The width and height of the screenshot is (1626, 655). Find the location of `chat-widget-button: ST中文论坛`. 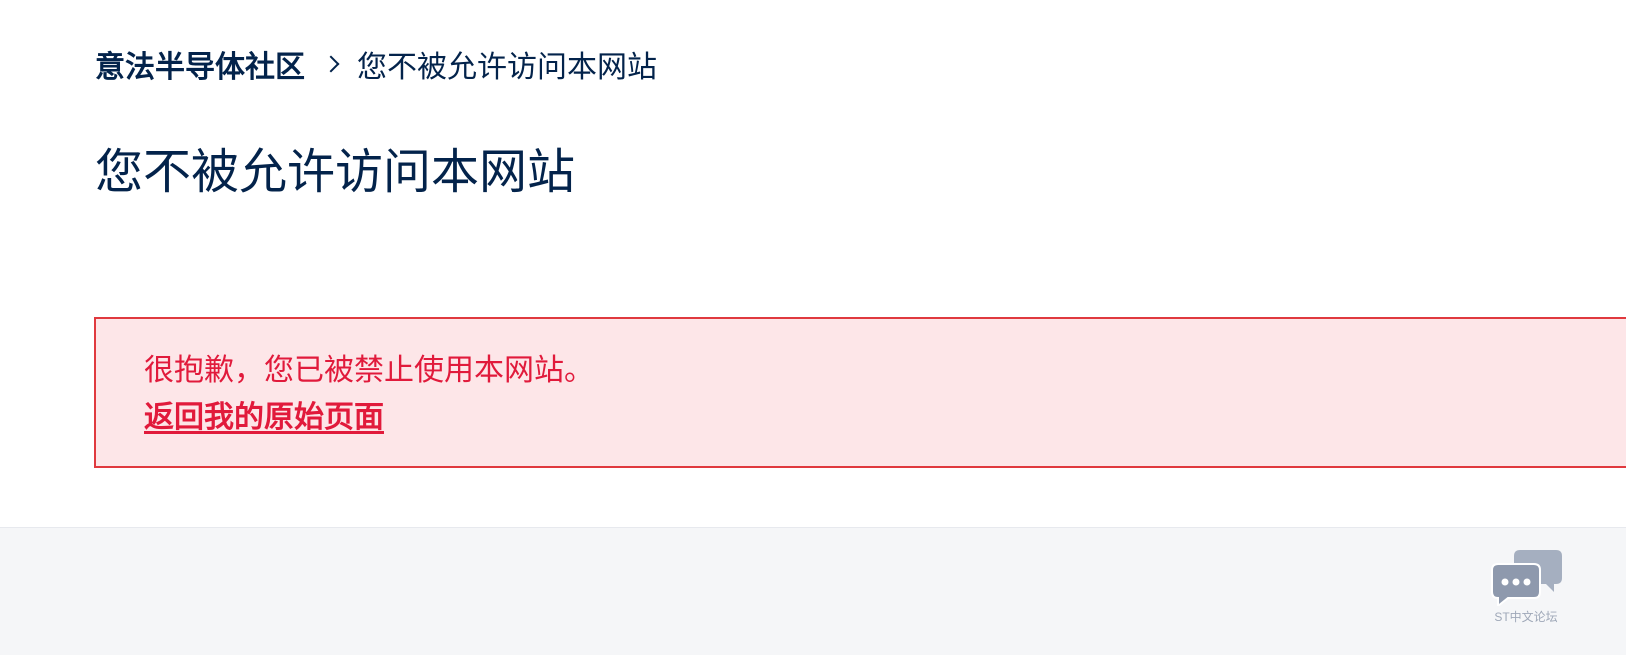

chat-widget-button: ST中文论坛 is located at coordinates (1526, 587).